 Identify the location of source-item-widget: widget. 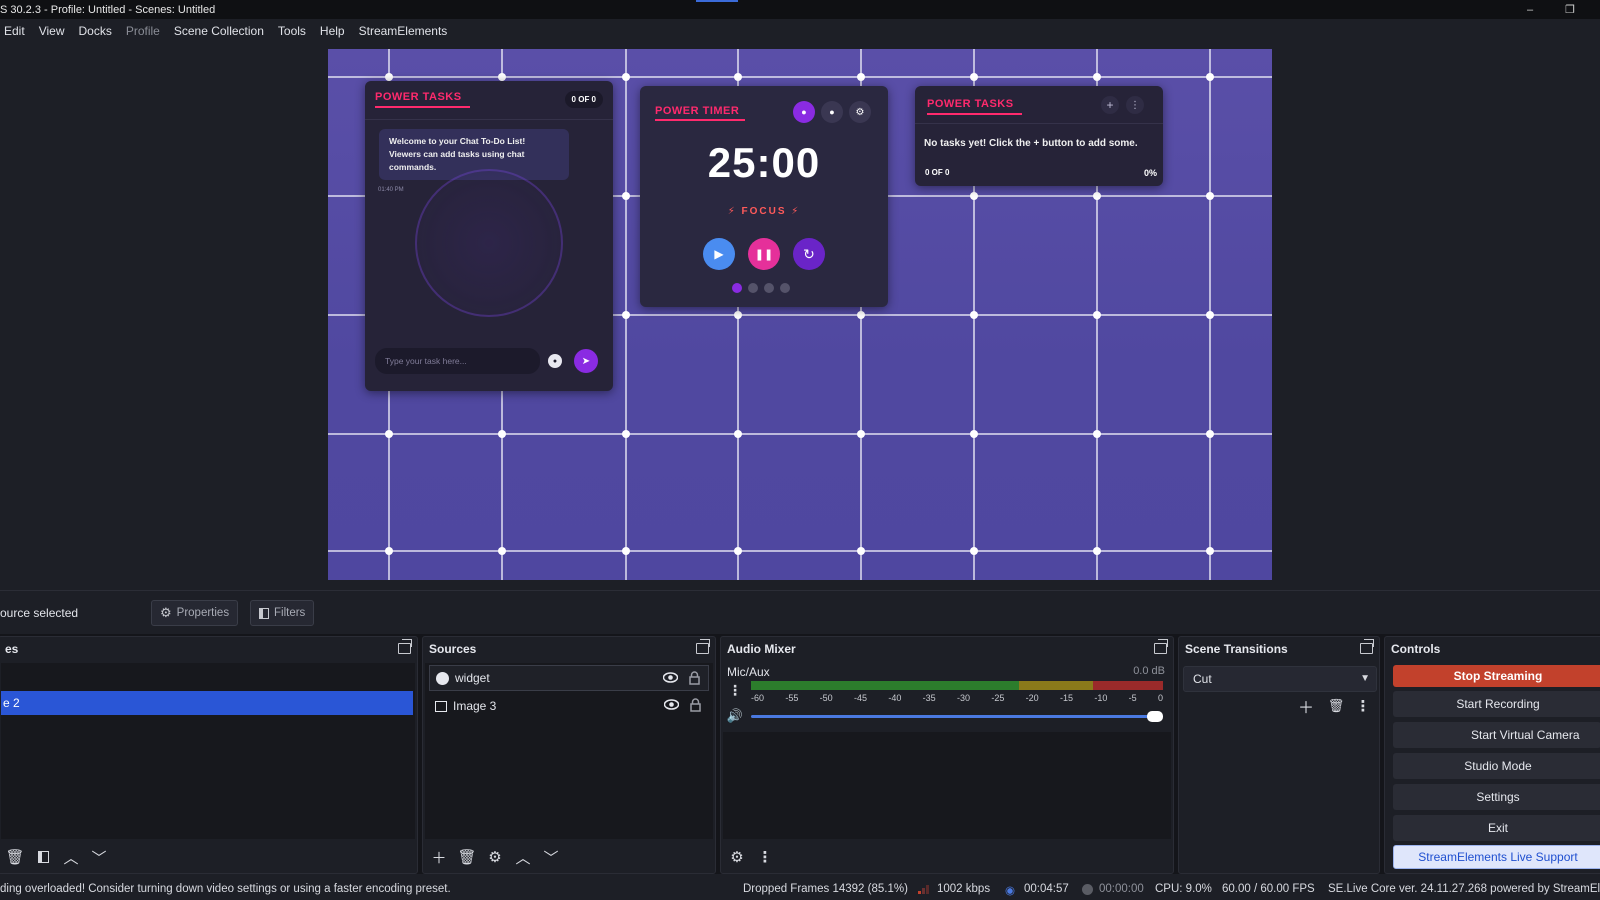
(569, 678).